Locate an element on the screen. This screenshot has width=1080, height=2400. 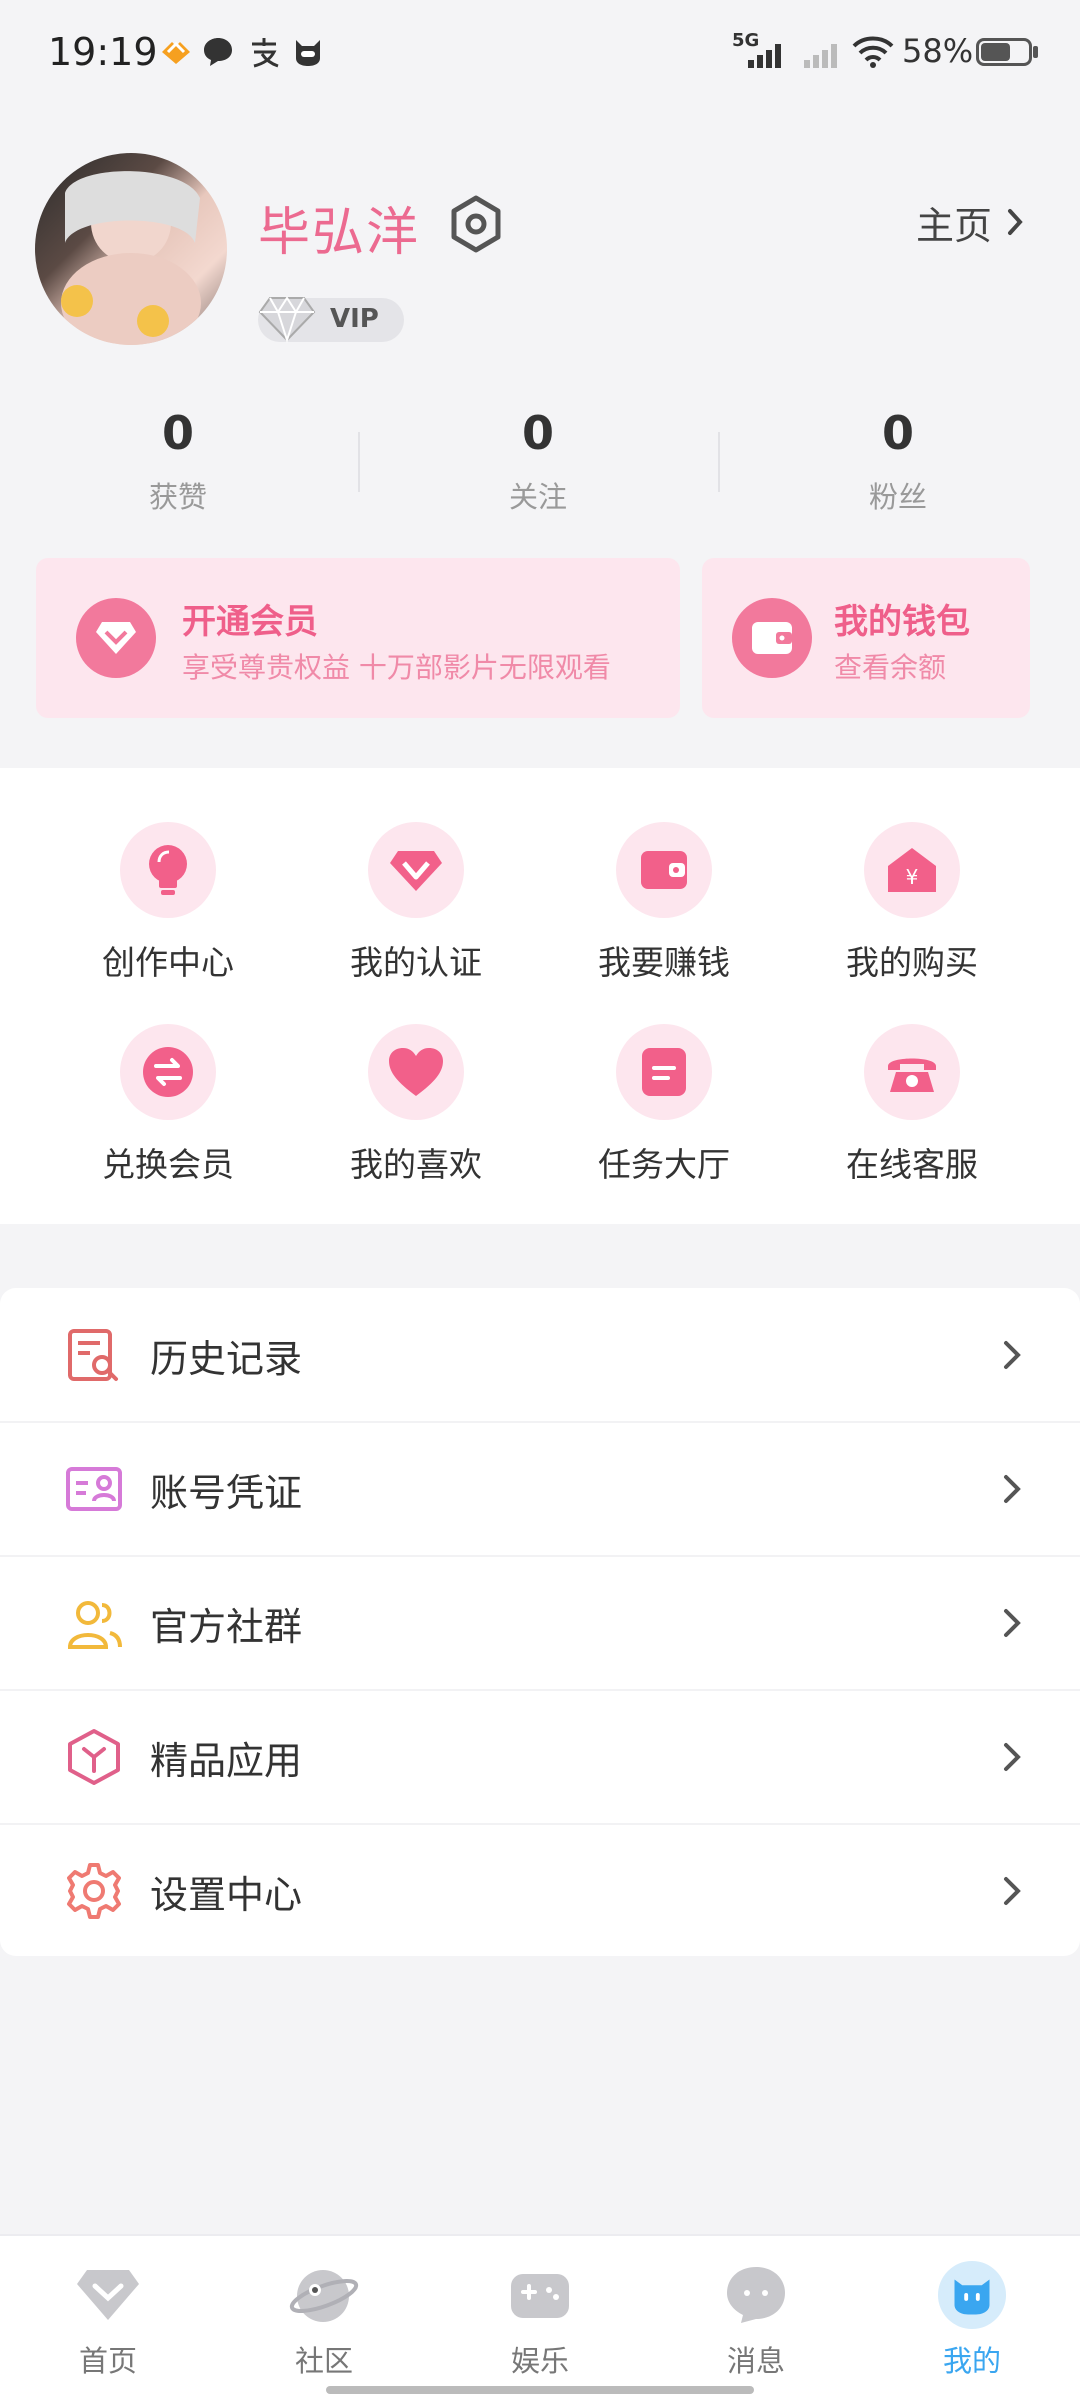
nav-home: 首页 is located at coordinates (108, 2320).